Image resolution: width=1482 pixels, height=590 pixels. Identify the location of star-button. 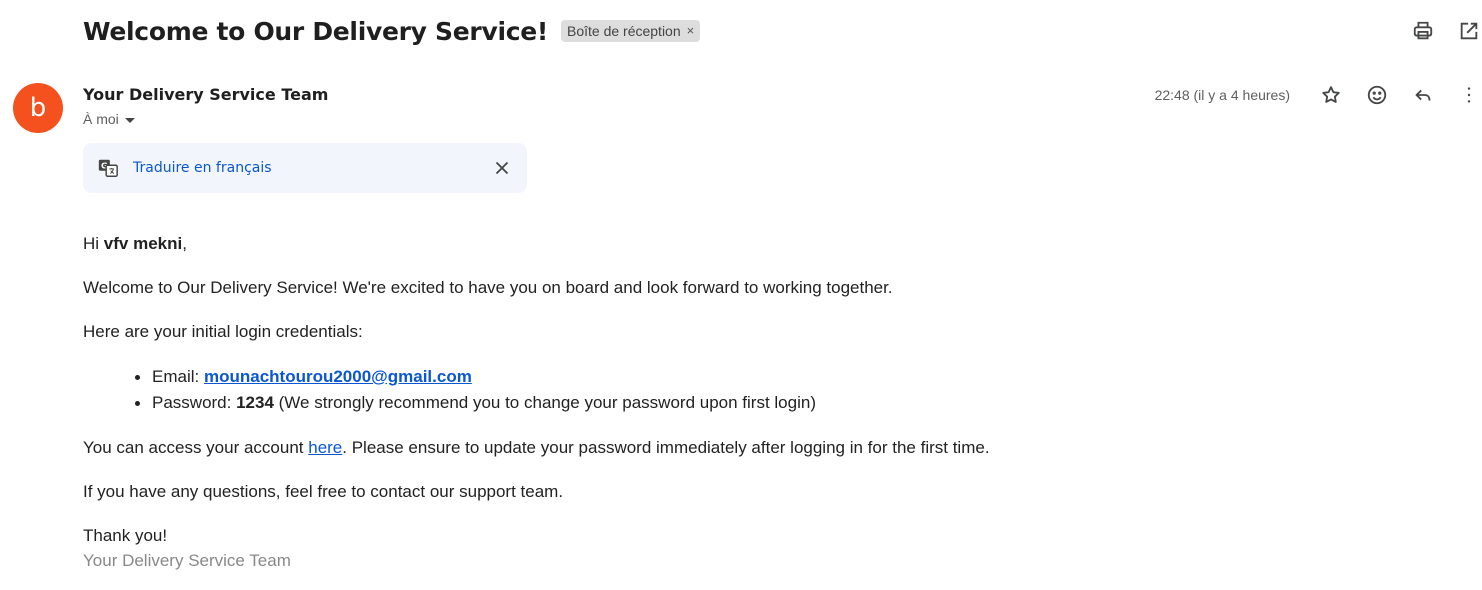
(1331, 95).